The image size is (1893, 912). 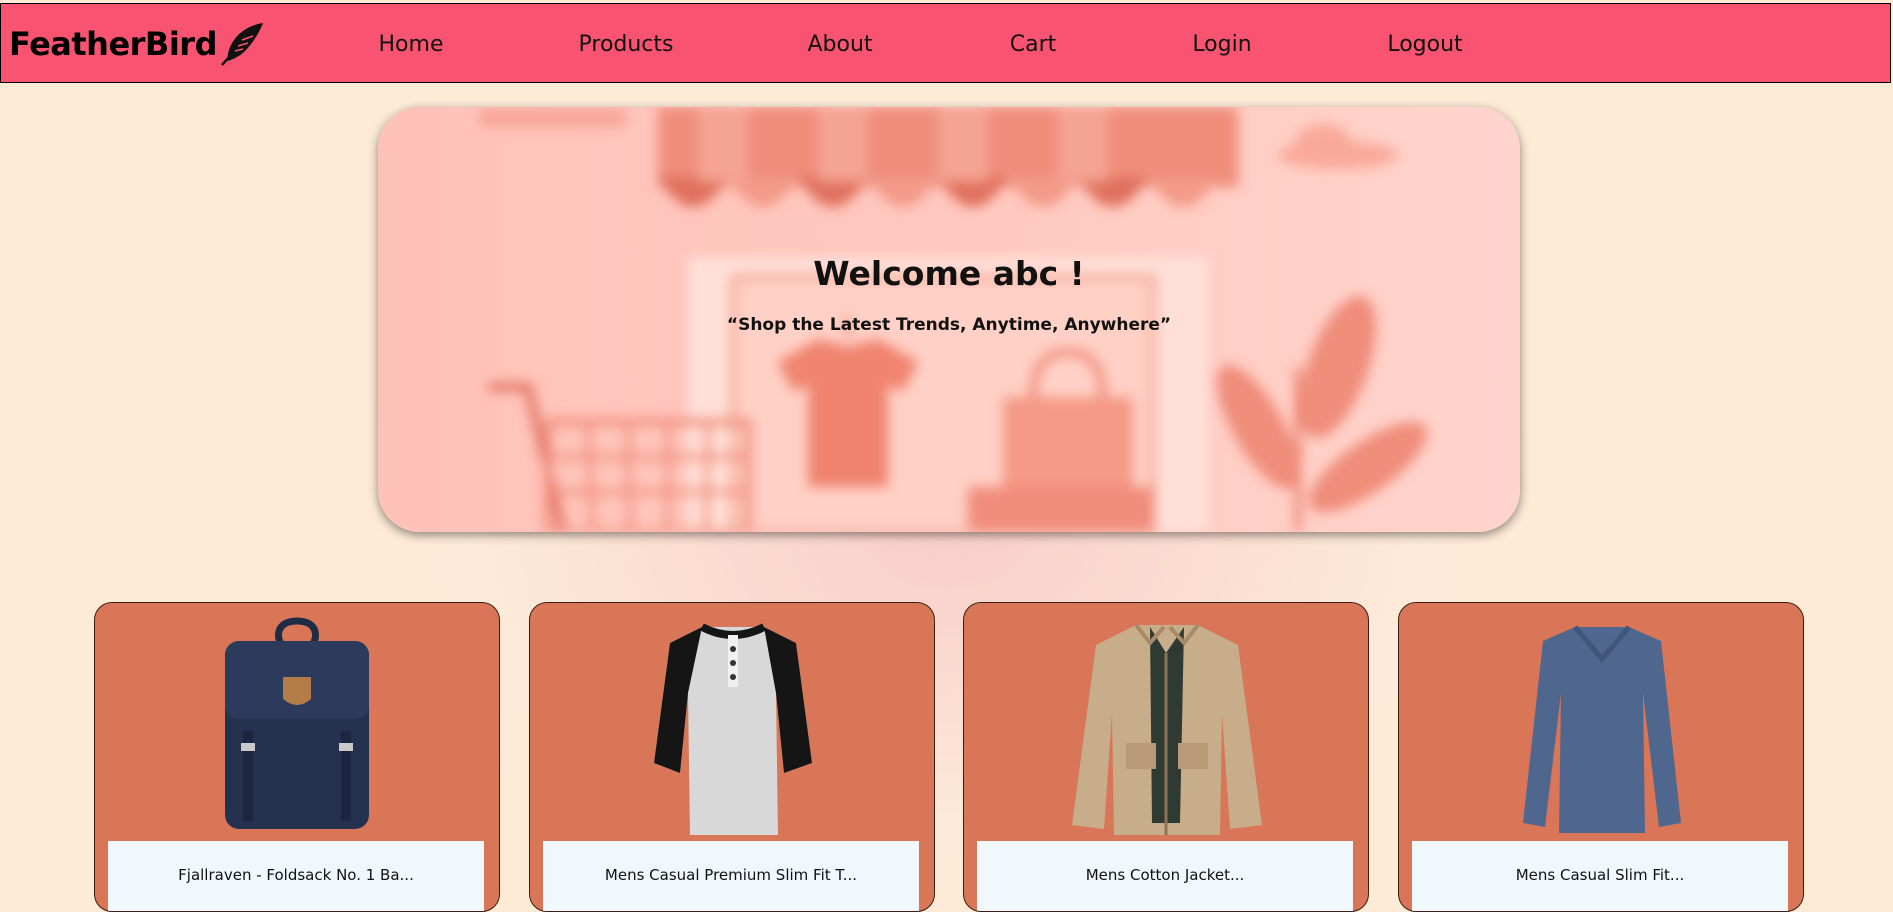 What do you see at coordinates (1222, 45) in the screenshot?
I see `nav-login: Login` at bounding box center [1222, 45].